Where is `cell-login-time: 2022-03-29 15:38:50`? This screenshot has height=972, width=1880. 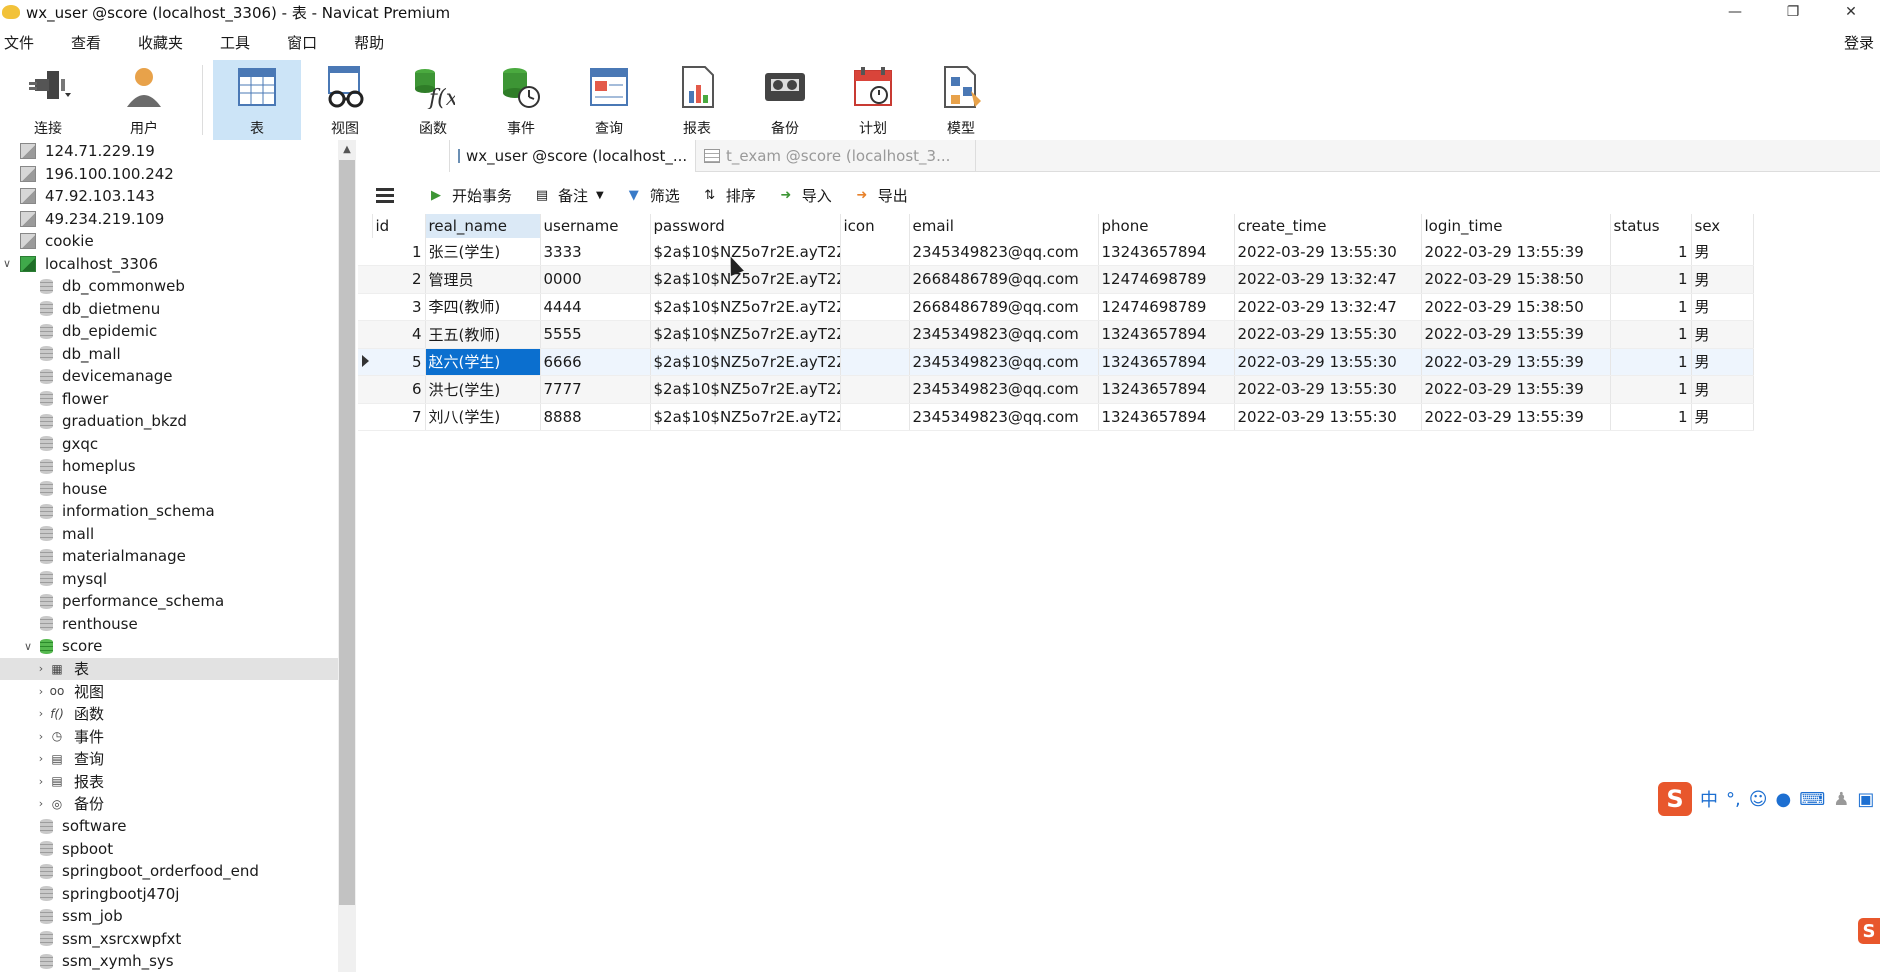
cell-login-time: 2022-03-29 15:38:50 is located at coordinates (1516, 307).